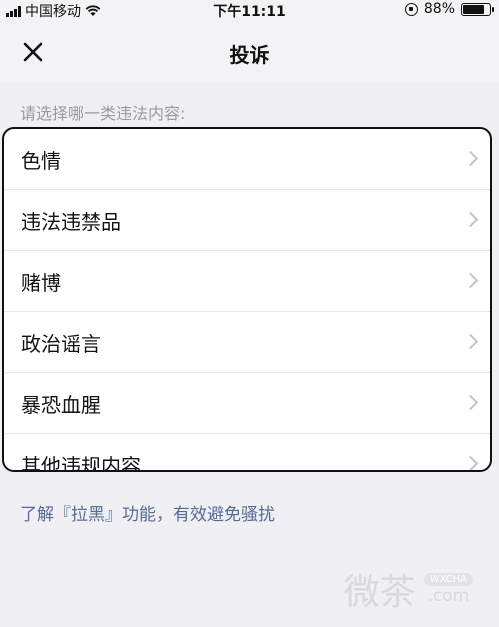 The image size is (499, 627). What do you see at coordinates (379, 592) in the screenshot?
I see `watermark-text: 微茶` at bounding box center [379, 592].